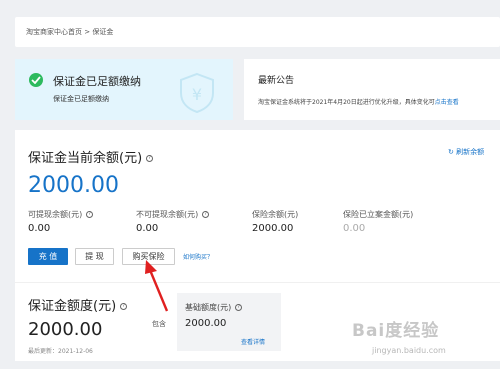  What do you see at coordinates (206, 323) in the screenshot?
I see `base-quota-value: 2000.00` at bounding box center [206, 323].